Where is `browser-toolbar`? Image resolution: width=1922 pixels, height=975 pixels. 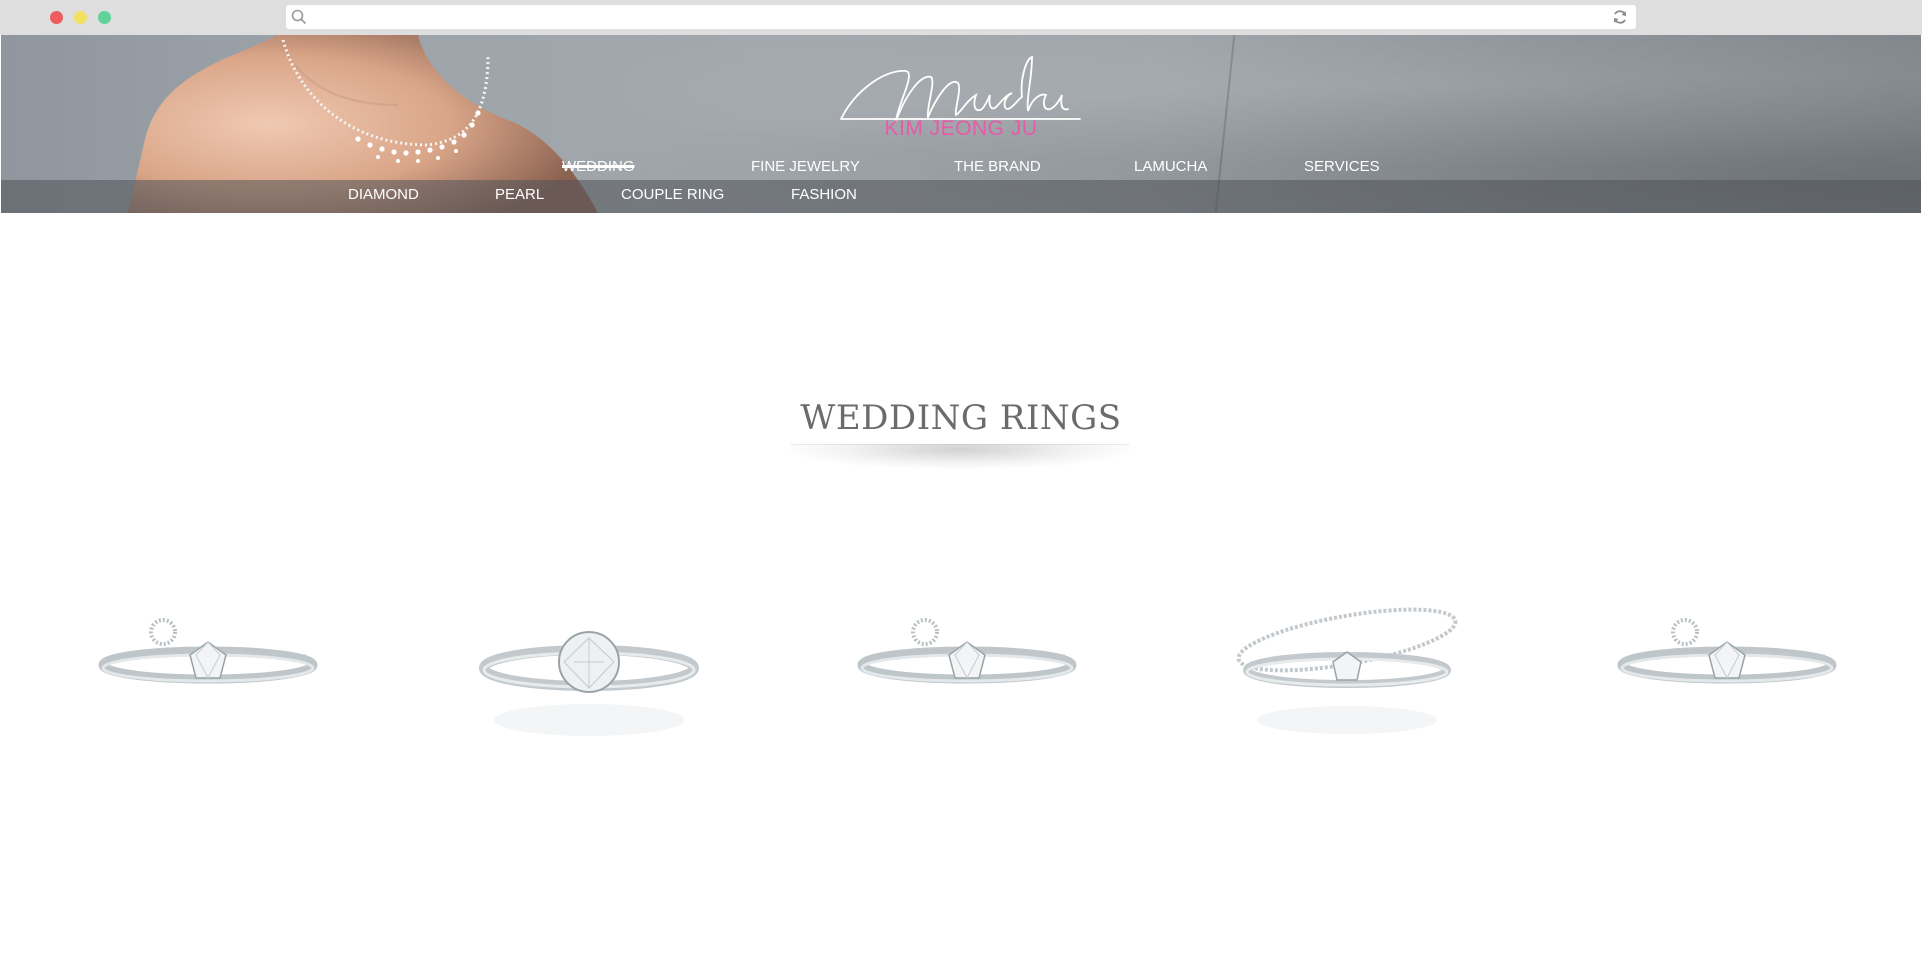
browser-toolbar is located at coordinates (961, 17).